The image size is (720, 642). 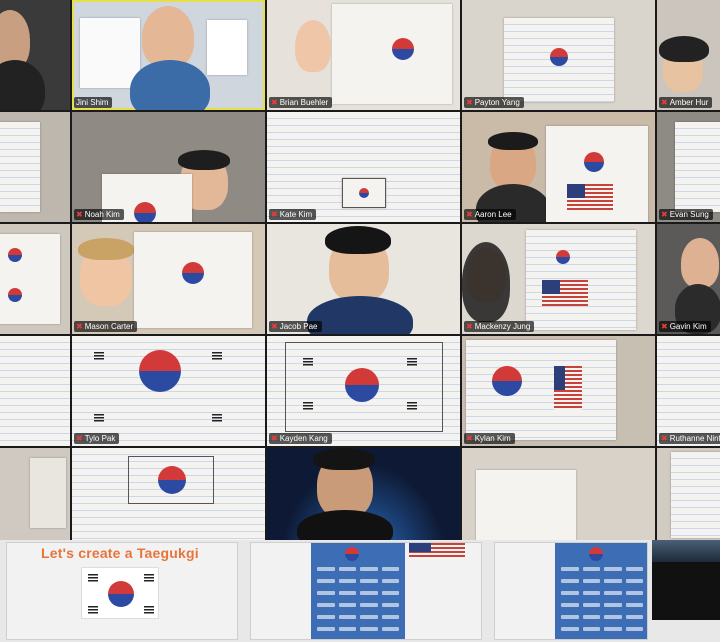 I want to click on participant-name-tag: ✖ Kate Kim, so click(x=293, y=214).